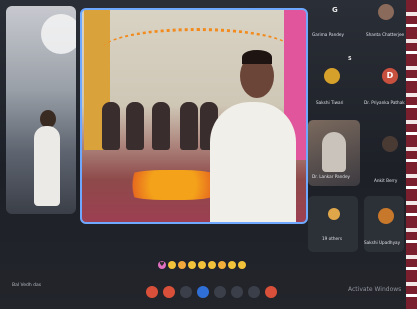  I want to click on thumbs-up-icon, so click(172, 265).